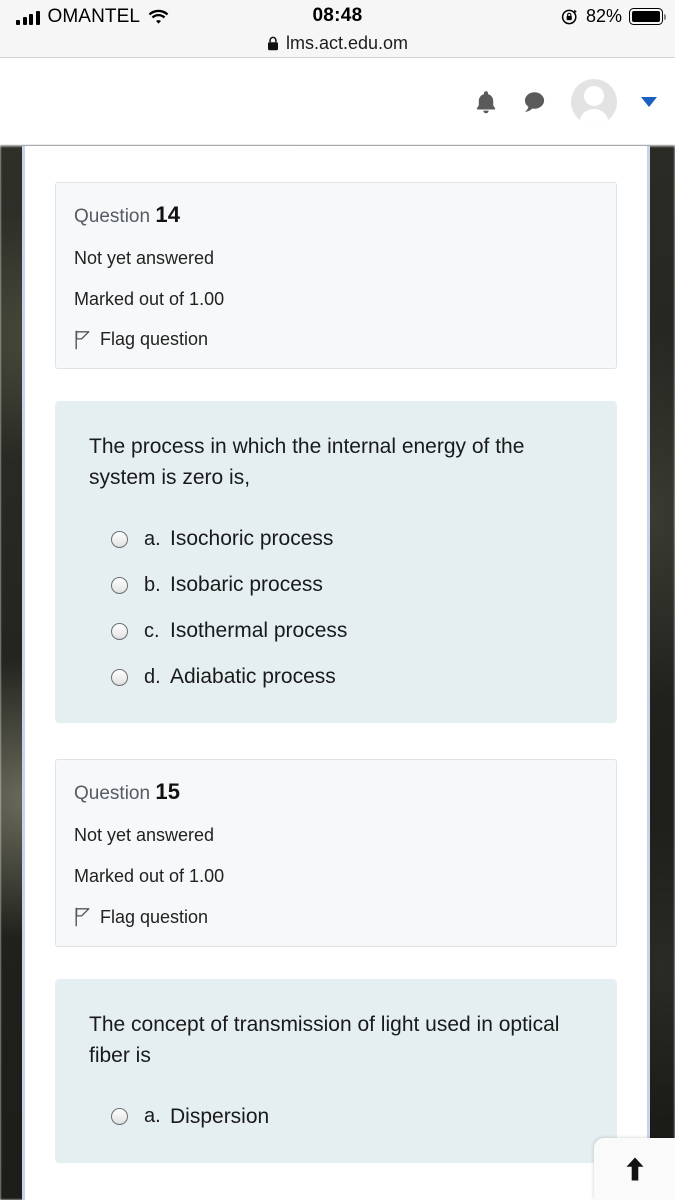 Image resolution: width=675 pixels, height=1200 pixels. Describe the element at coordinates (534, 102) in the screenshot. I see `chat-bubble-icon` at that location.